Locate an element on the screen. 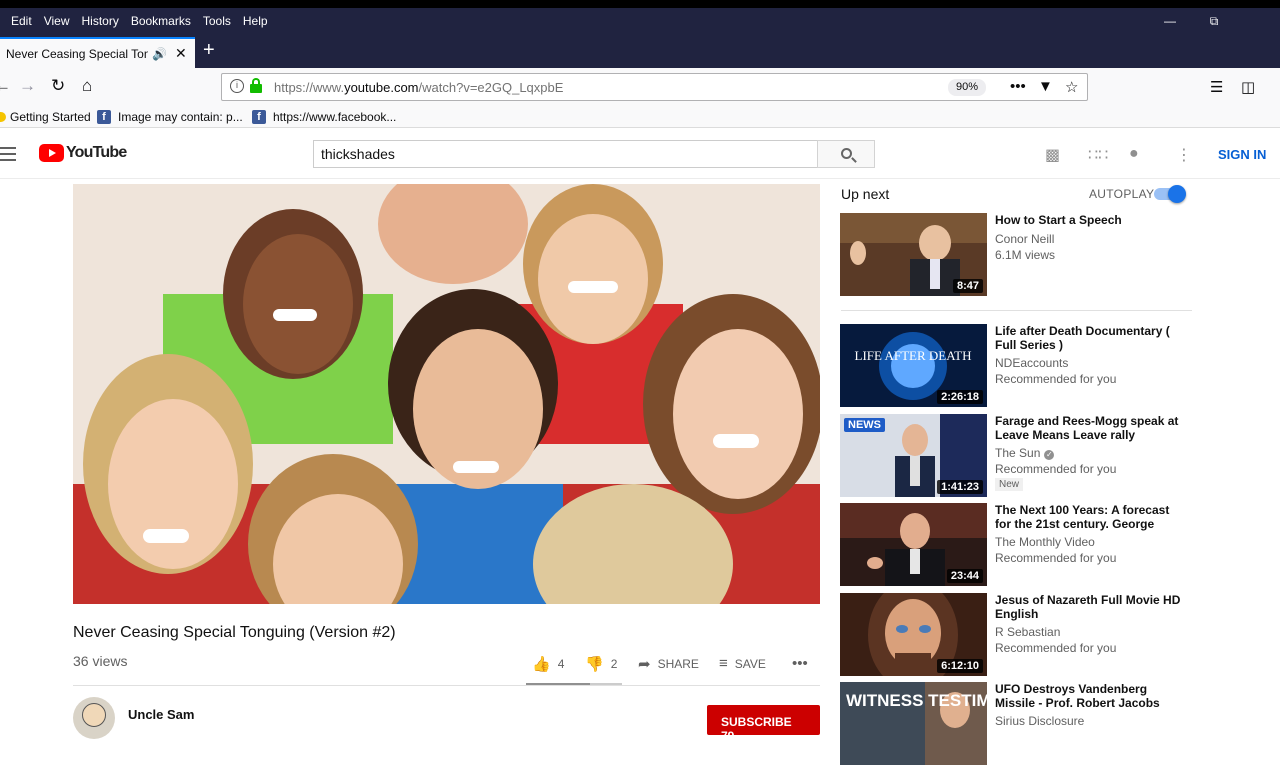  info-icon: i is located at coordinates (237, 86).